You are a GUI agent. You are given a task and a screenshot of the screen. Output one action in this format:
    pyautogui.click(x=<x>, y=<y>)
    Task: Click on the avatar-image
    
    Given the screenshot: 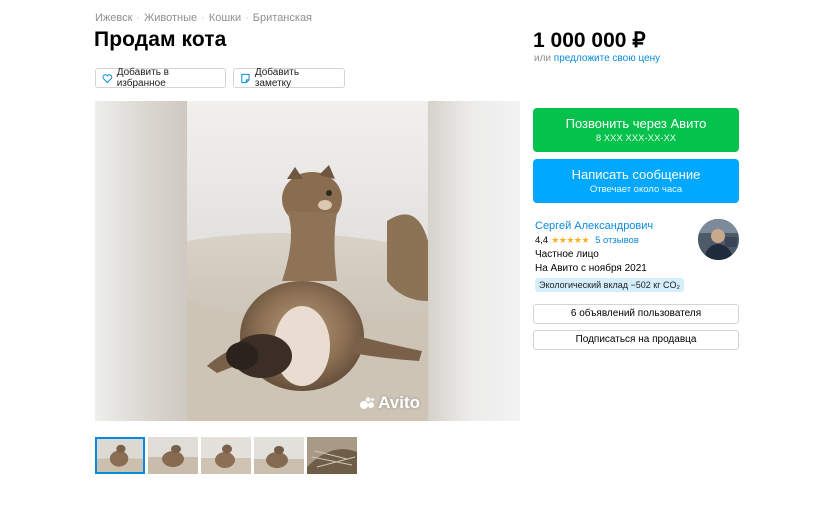 What is the action you would take?
    pyautogui.click(x=718, y=239)
    